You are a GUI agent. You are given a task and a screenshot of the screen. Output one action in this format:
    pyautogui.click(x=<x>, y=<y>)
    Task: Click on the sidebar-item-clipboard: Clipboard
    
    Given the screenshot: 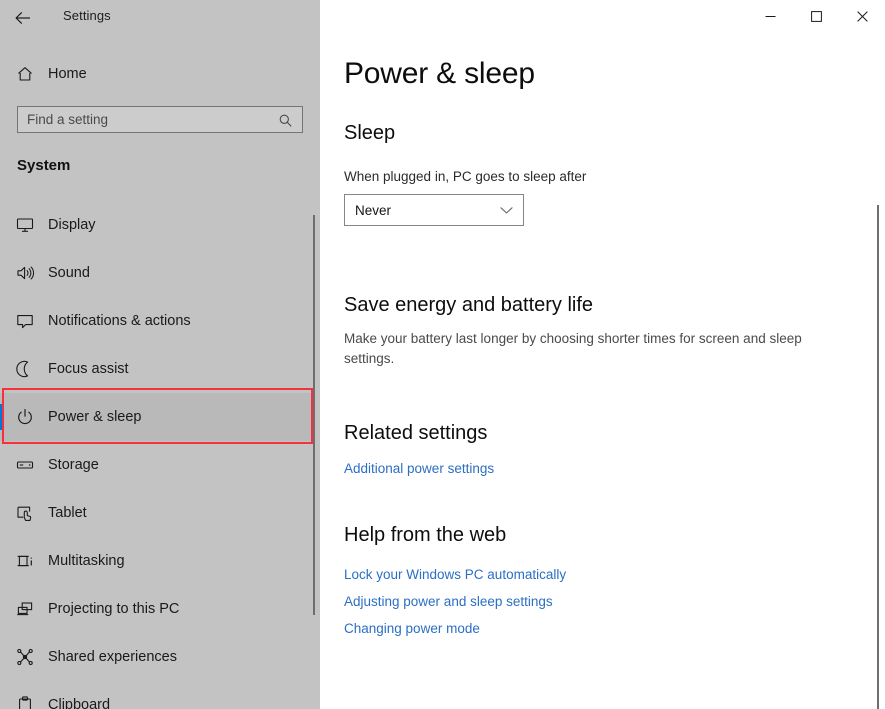 What is the action you would take?
    pyautogui.click(x=156, y=695)
    